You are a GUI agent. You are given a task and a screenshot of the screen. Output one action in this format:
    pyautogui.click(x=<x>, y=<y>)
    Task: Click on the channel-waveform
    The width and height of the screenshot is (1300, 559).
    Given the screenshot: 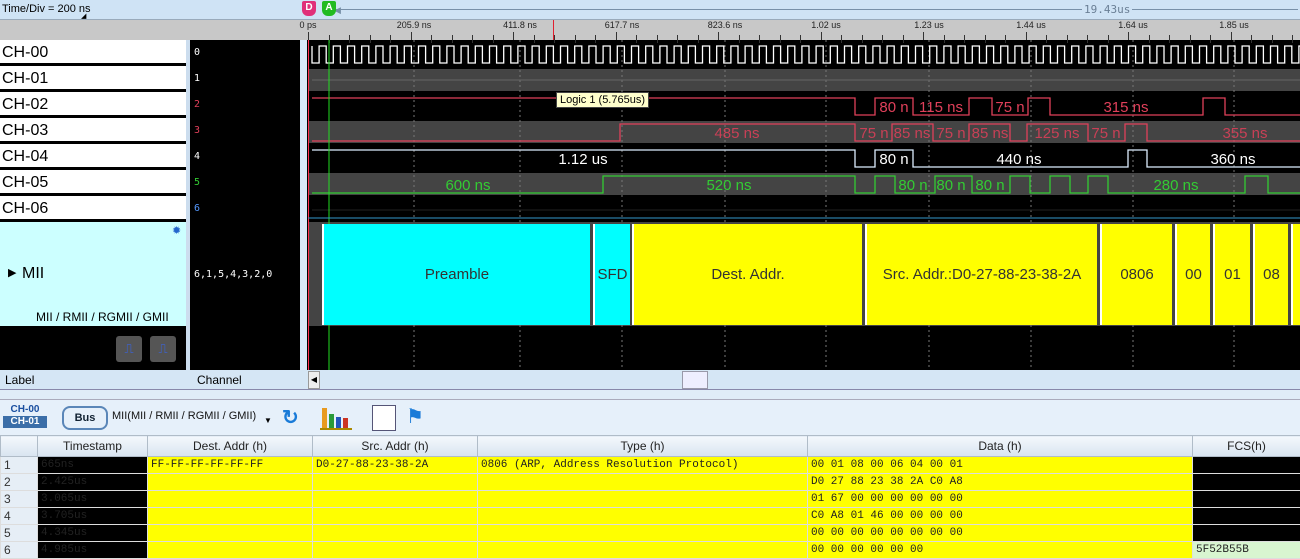 What is the action you would take?
    pyautogui.click(x=806, y=54)
    